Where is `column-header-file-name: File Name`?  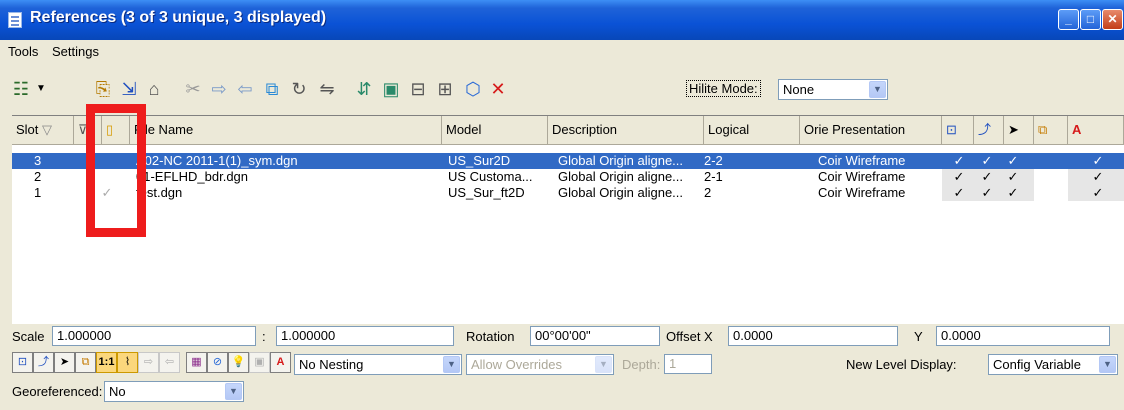 column-header-file-name: File Name is located at coordinates (286, 130).